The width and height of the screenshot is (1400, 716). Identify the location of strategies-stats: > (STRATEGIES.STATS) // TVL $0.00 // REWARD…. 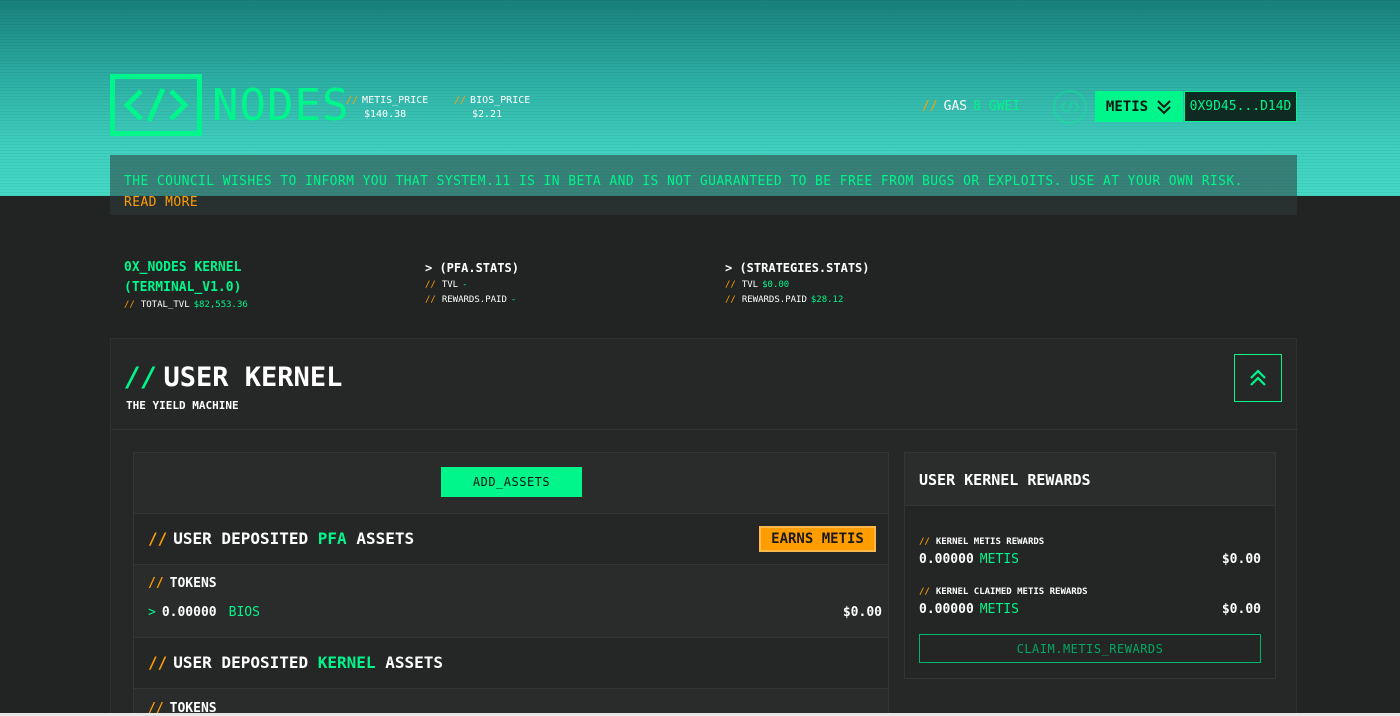
(797, 283).